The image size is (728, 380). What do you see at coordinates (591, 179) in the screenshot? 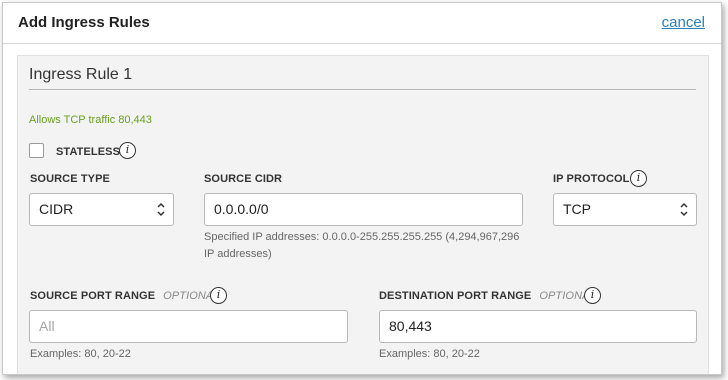
I see `ip-protocol-label: IP PROTOCOL` at bounding box center [591, 179].